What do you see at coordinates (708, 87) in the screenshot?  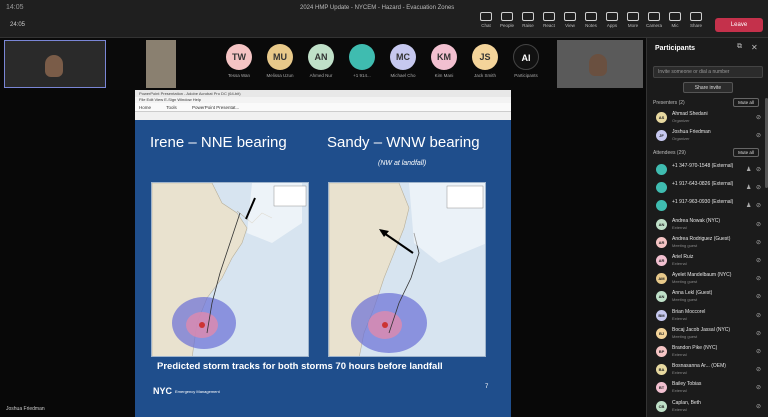 I see `share-invite-button: Share invite` at bounding box center [708, 87].